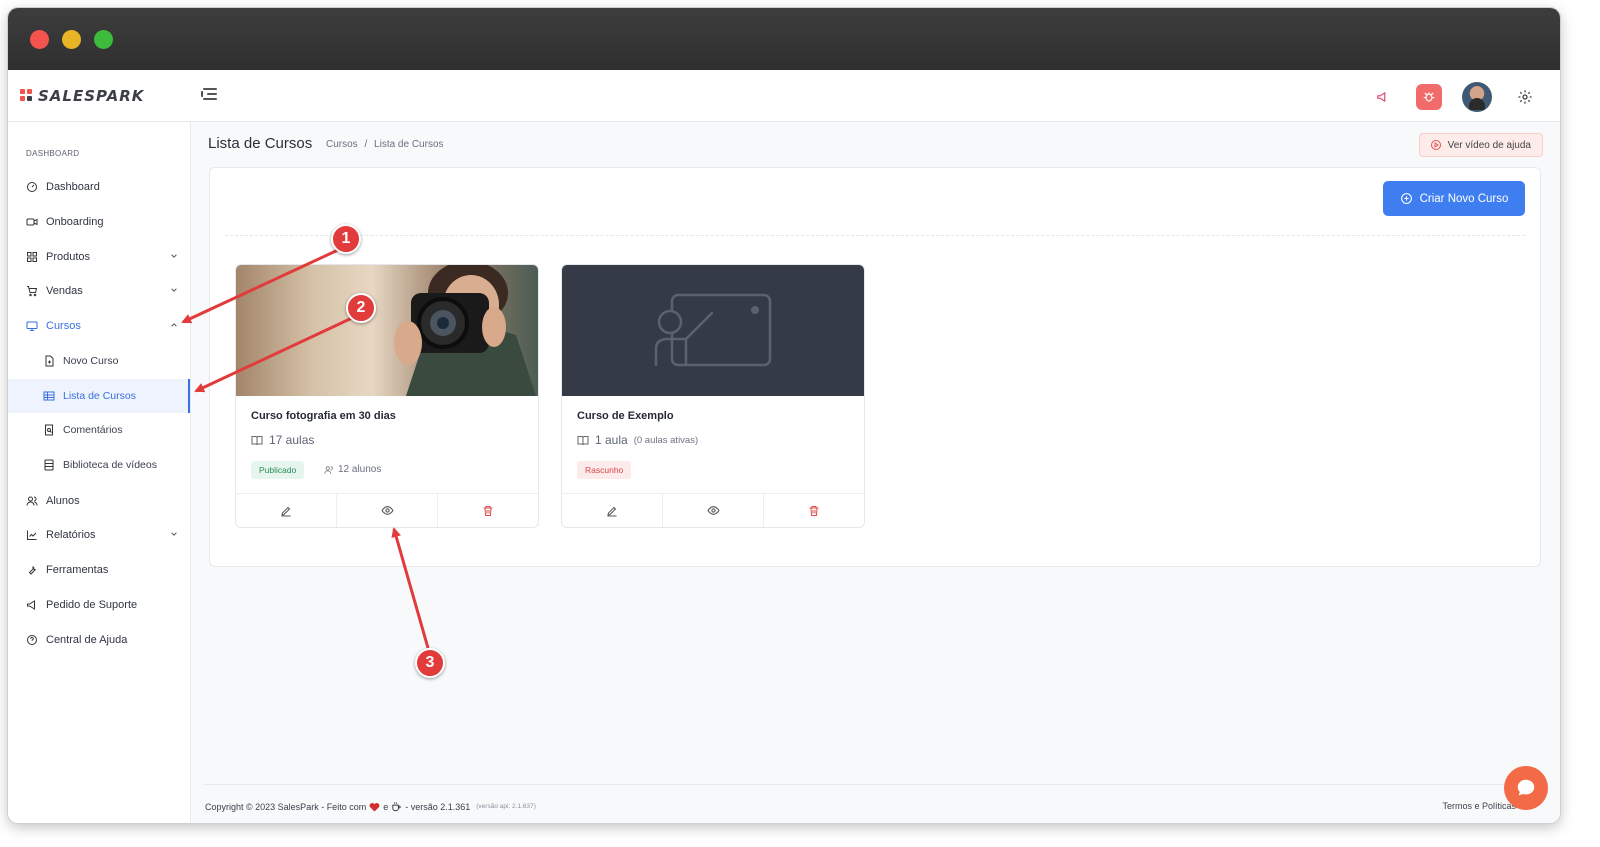 This screenshot has width=1600, height=847. Describe the element at coordinates (174, 325) in the screenshot. I see `chevron-up-icon` at that location.